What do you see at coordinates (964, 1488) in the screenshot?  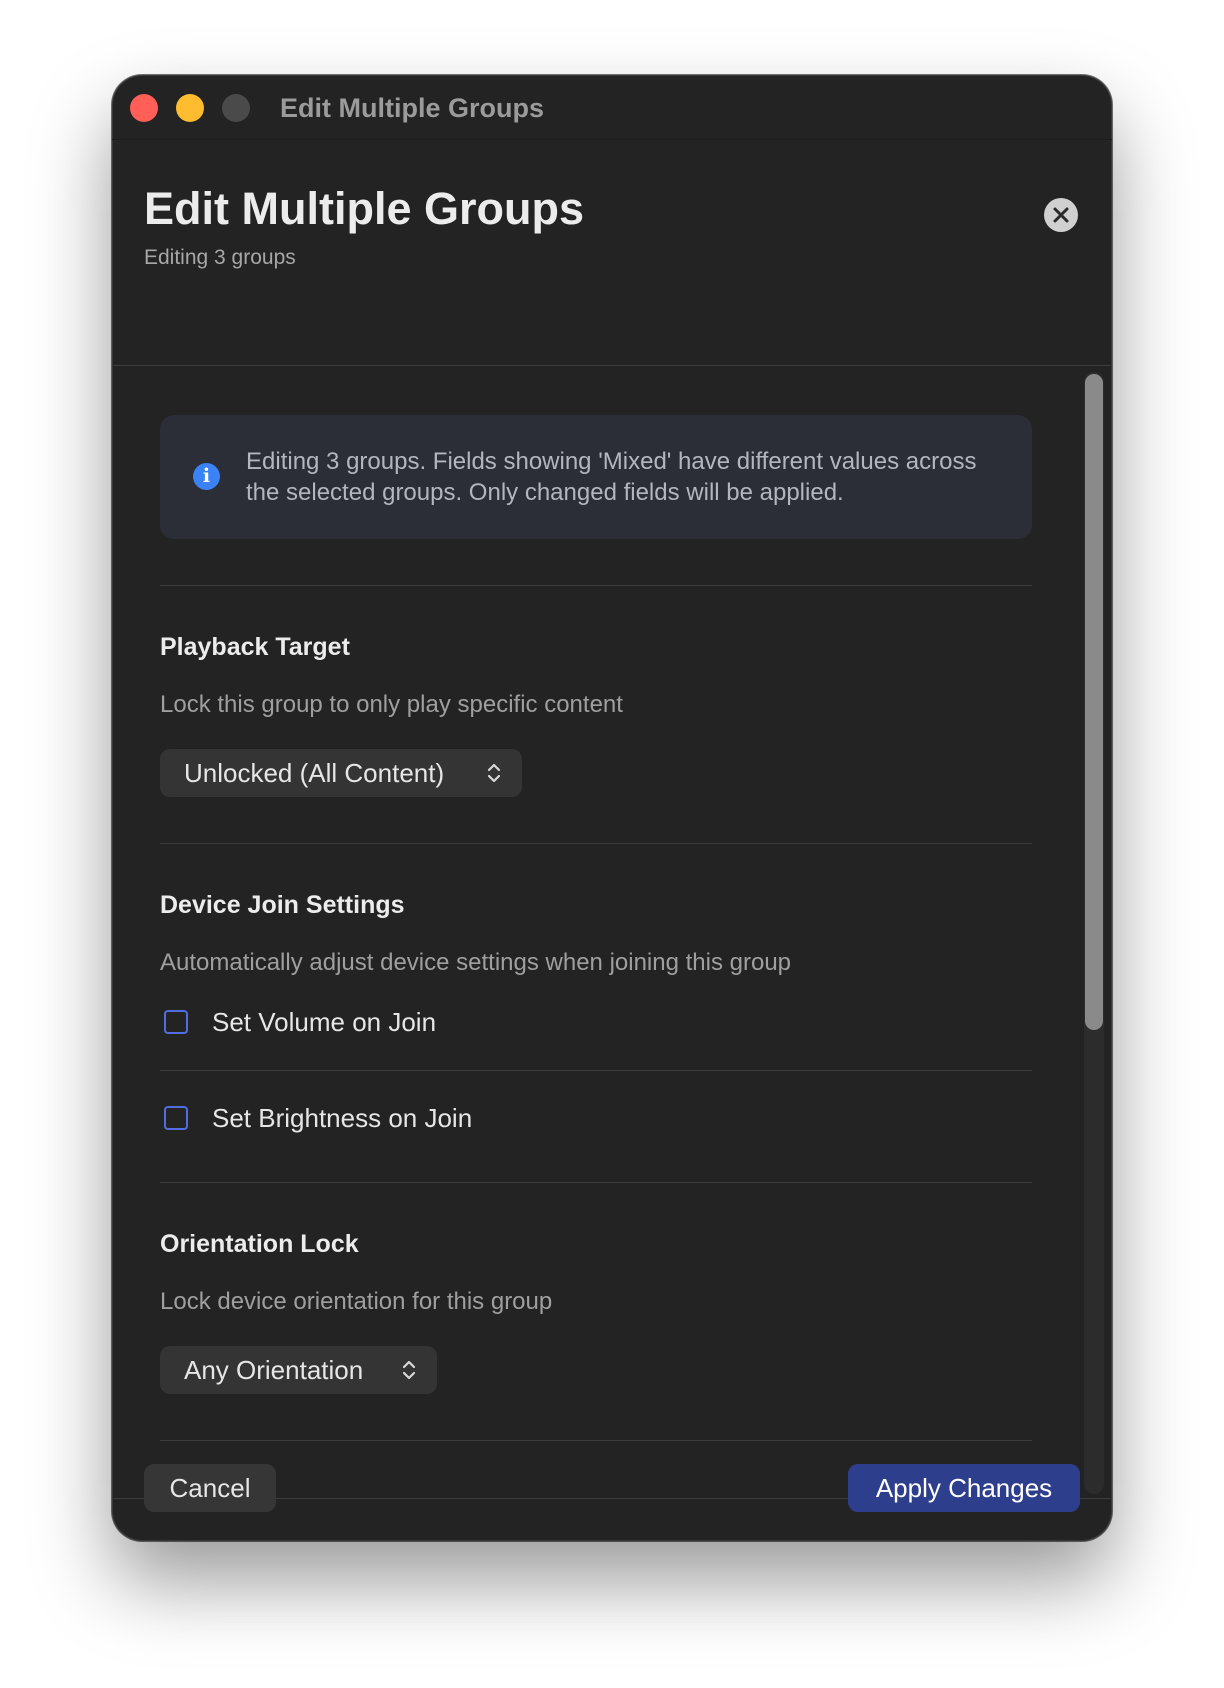 I see `apply-changes-button: Apply Changes` at bounding box center [964, 1488].